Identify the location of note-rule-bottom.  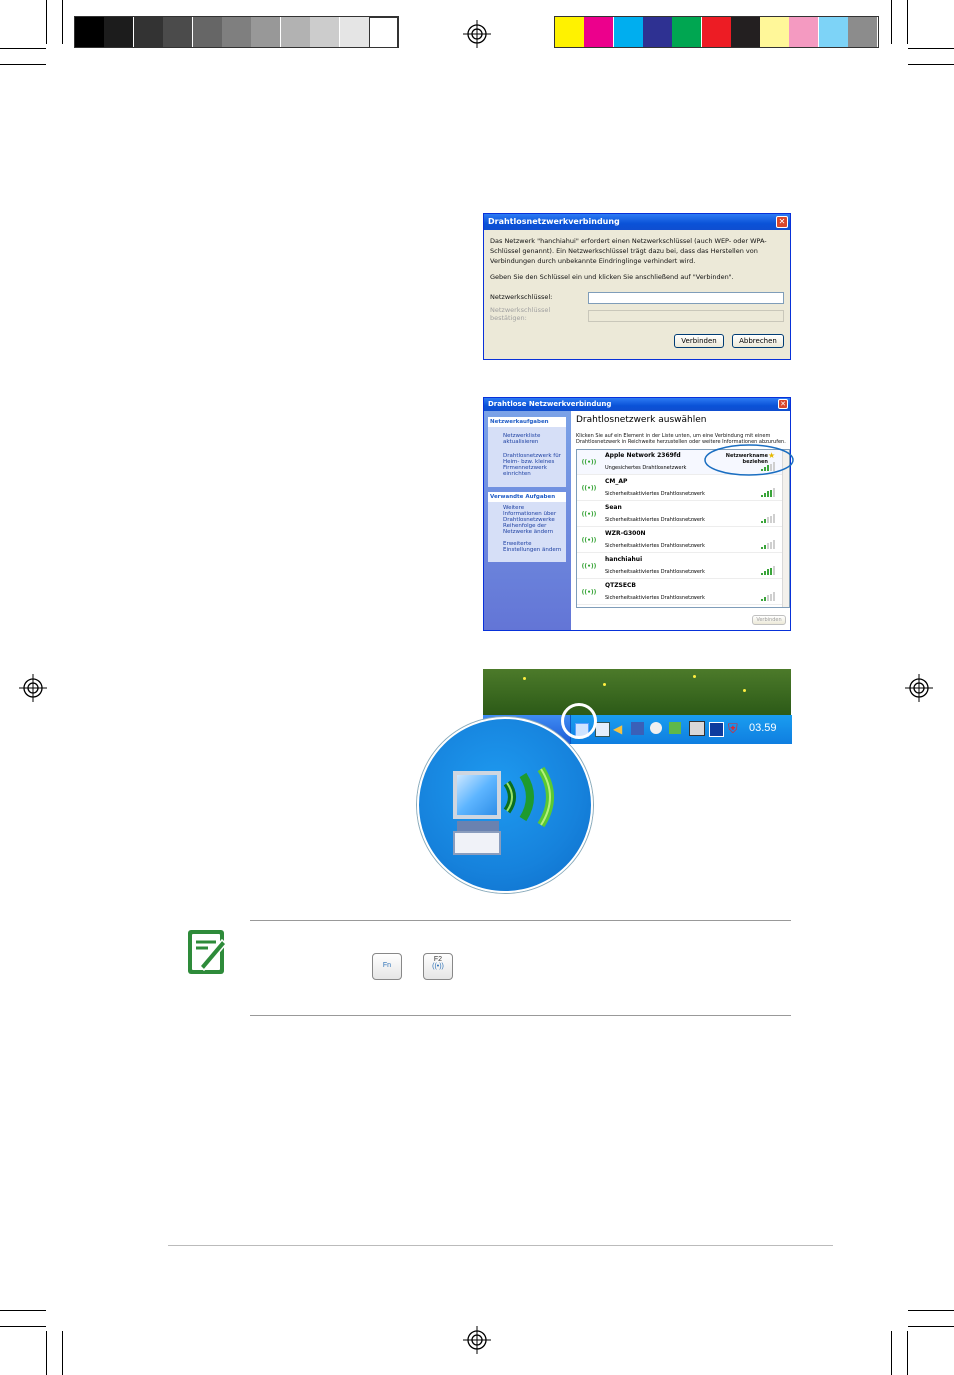
(520, 1015).